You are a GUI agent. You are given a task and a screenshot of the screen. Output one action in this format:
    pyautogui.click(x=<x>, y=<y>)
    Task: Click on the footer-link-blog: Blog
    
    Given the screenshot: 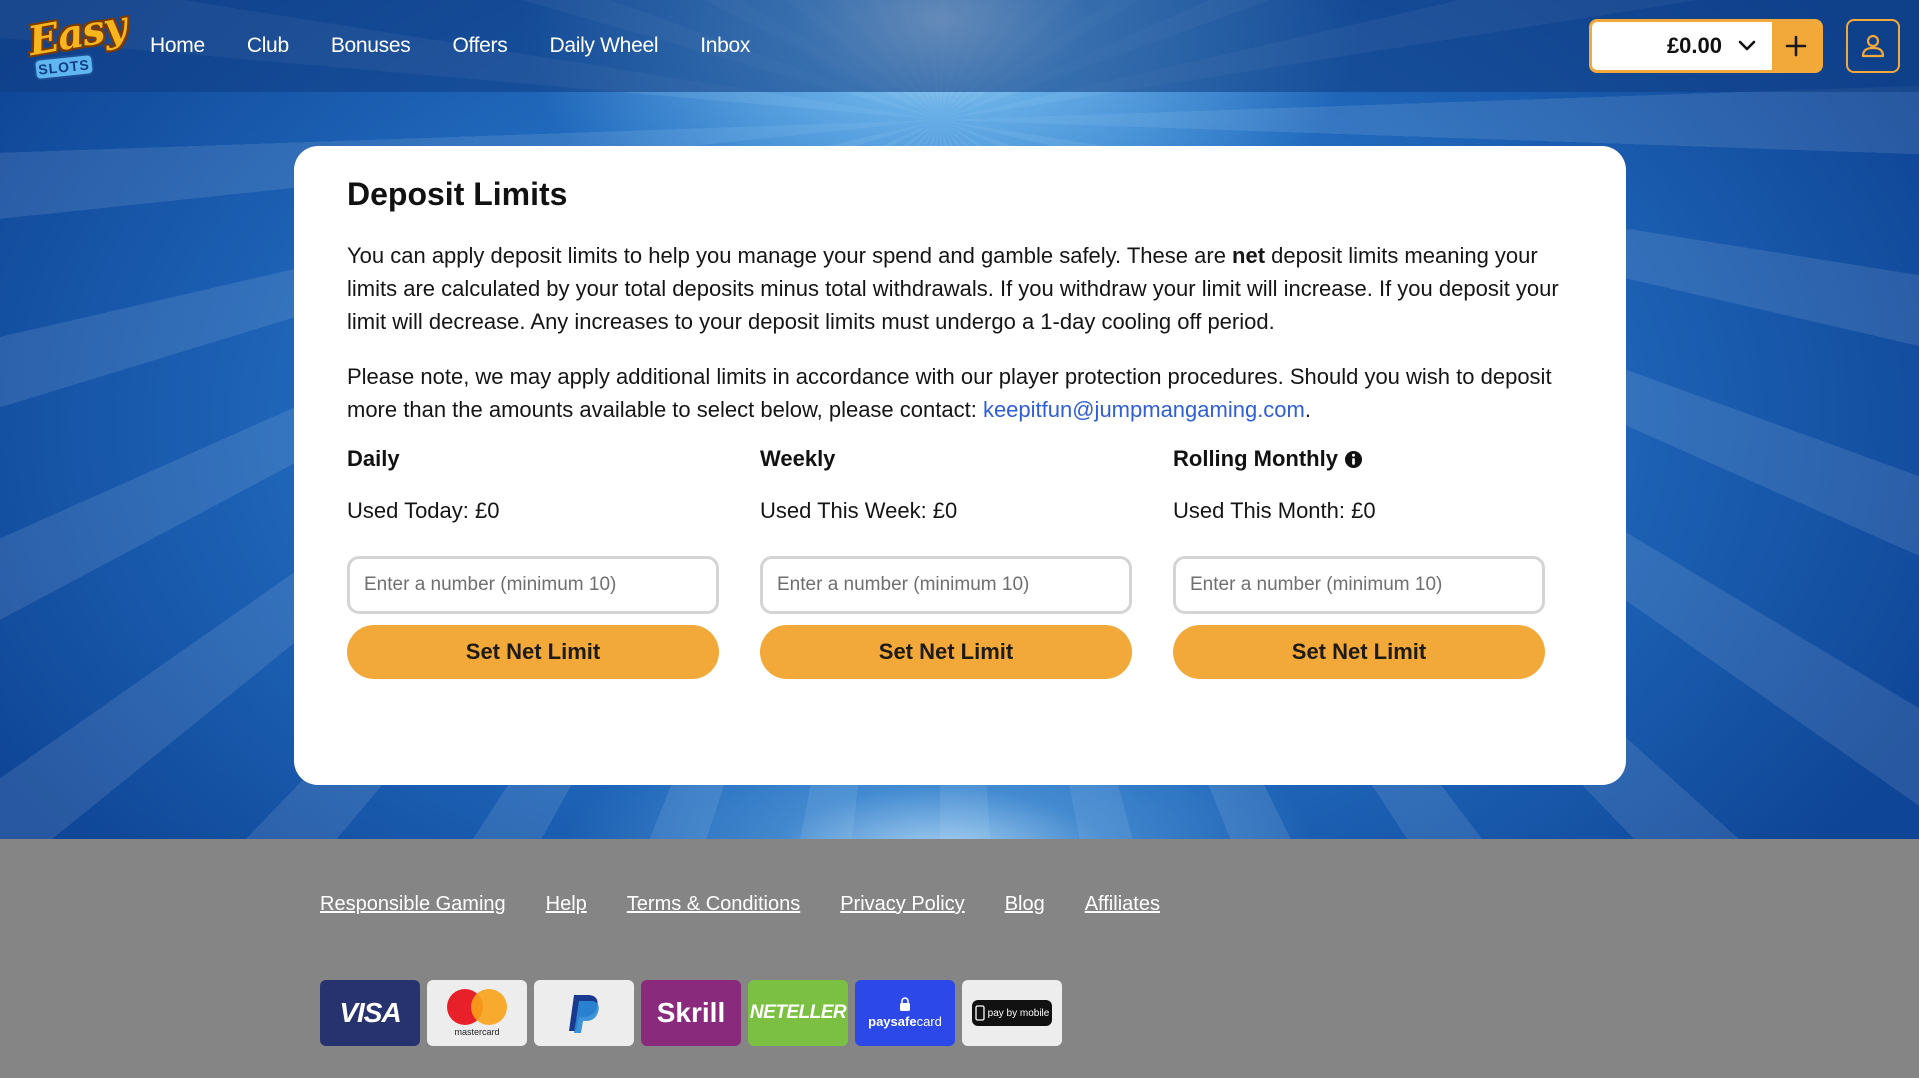 What is the action you would take?
    pyautogui.click(x=1025, y=904)
    